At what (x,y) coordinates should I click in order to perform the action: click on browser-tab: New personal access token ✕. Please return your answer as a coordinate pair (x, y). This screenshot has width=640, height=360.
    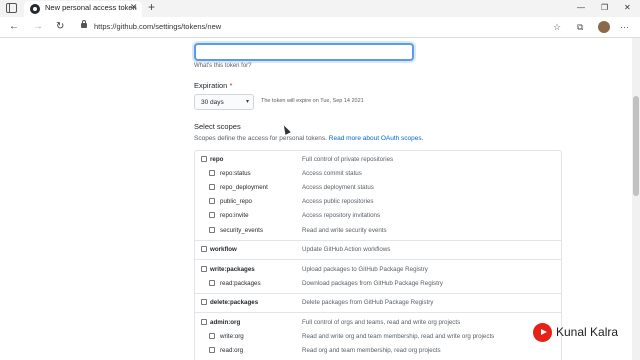
    Looking at the image, I should click on (83, 9).